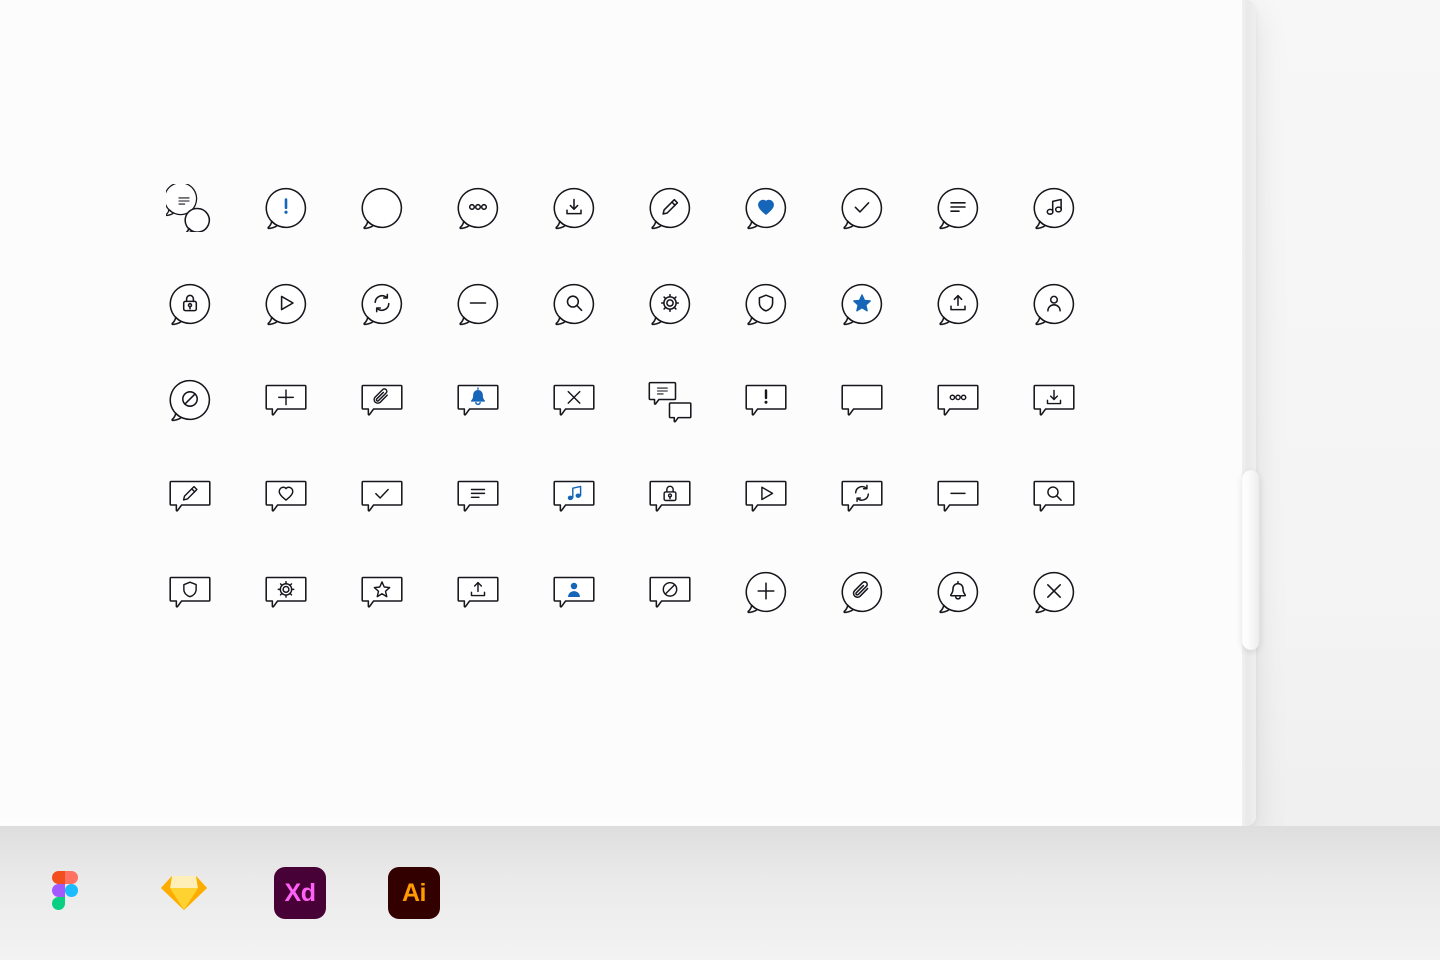  Describe the element at coordinates (1054, 400) in the screenshot. I see `chat-download-square` at that location.